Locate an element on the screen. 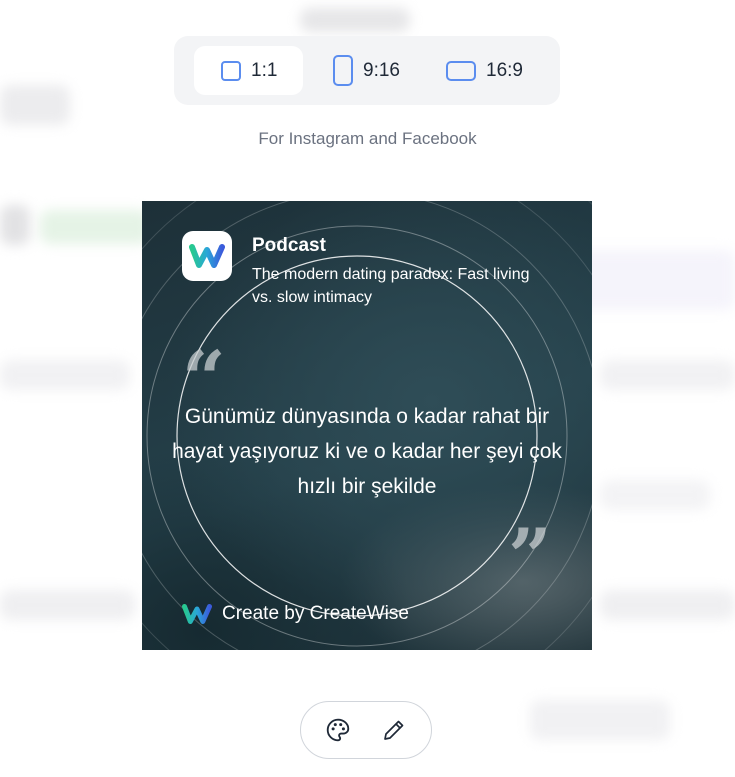 Image resolution: width=735 pixels, height=777 pixels. ratio-label: 16:9 is located at coordinates (504, 70).